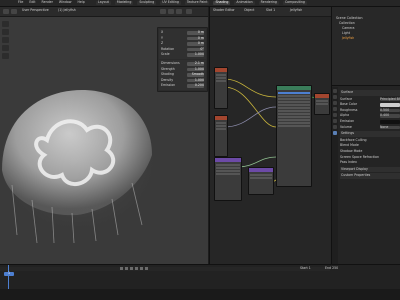  Describe the element at coordinates (335, 121) in the screenshot. I see `object-tab-icon` at that location.